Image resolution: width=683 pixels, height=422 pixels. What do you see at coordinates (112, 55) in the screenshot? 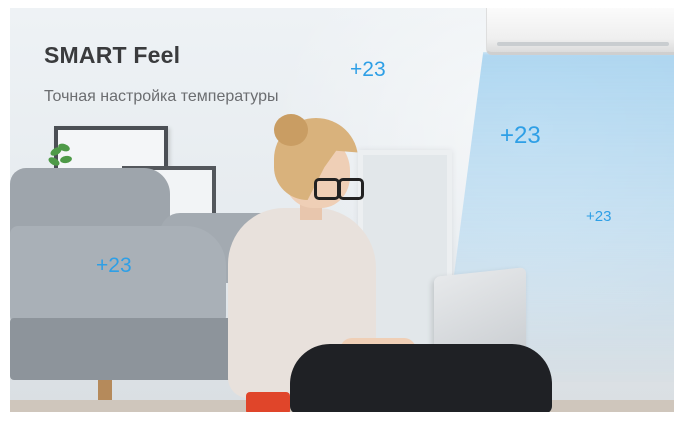
I see `banner-title: SMART Feel` at bounding box center [112, 55].